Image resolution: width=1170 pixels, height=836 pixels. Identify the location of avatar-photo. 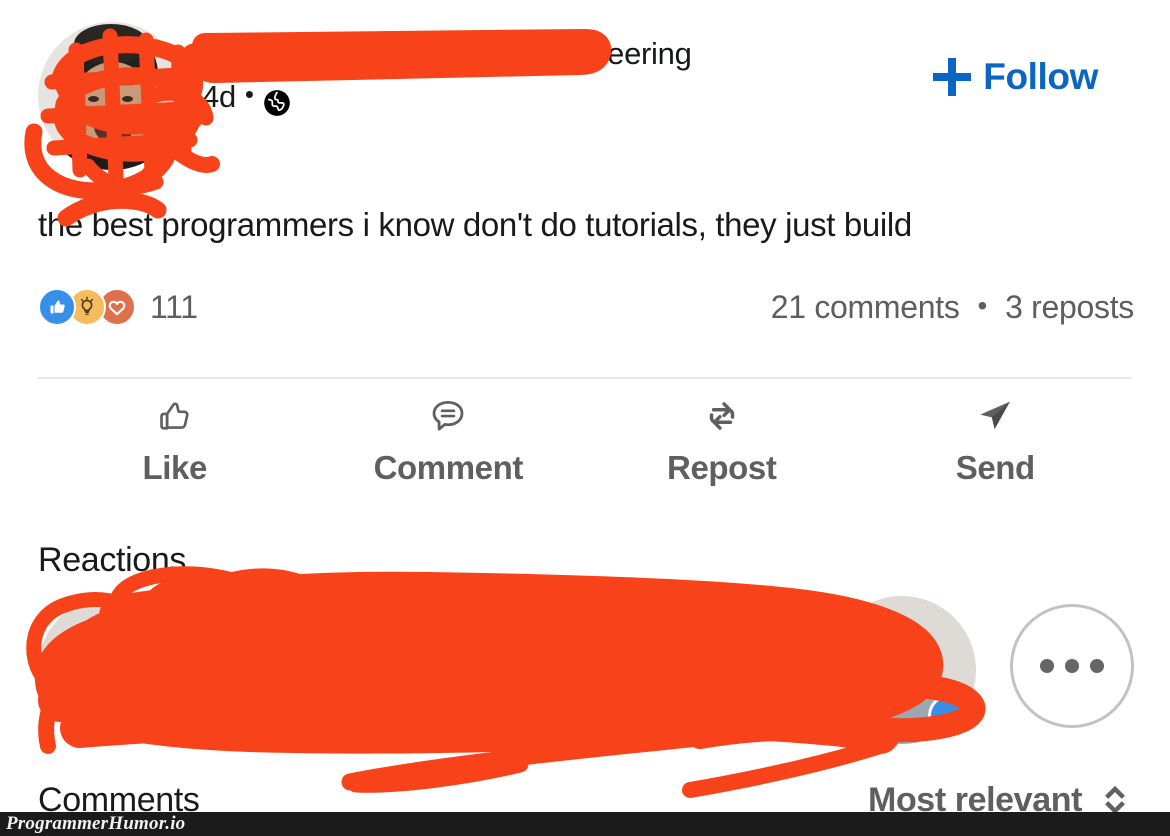
(112, 96).